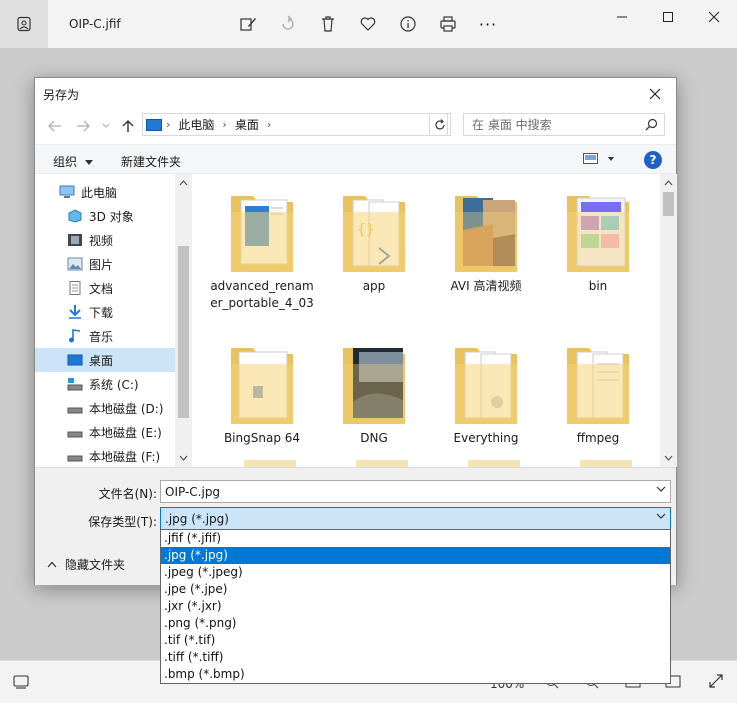 This screenshot has height=703, width=737. What do you see at coordinates (488, 24) in the screenshot?
I see `more-icon: ···` at bounding box center [488, 24].